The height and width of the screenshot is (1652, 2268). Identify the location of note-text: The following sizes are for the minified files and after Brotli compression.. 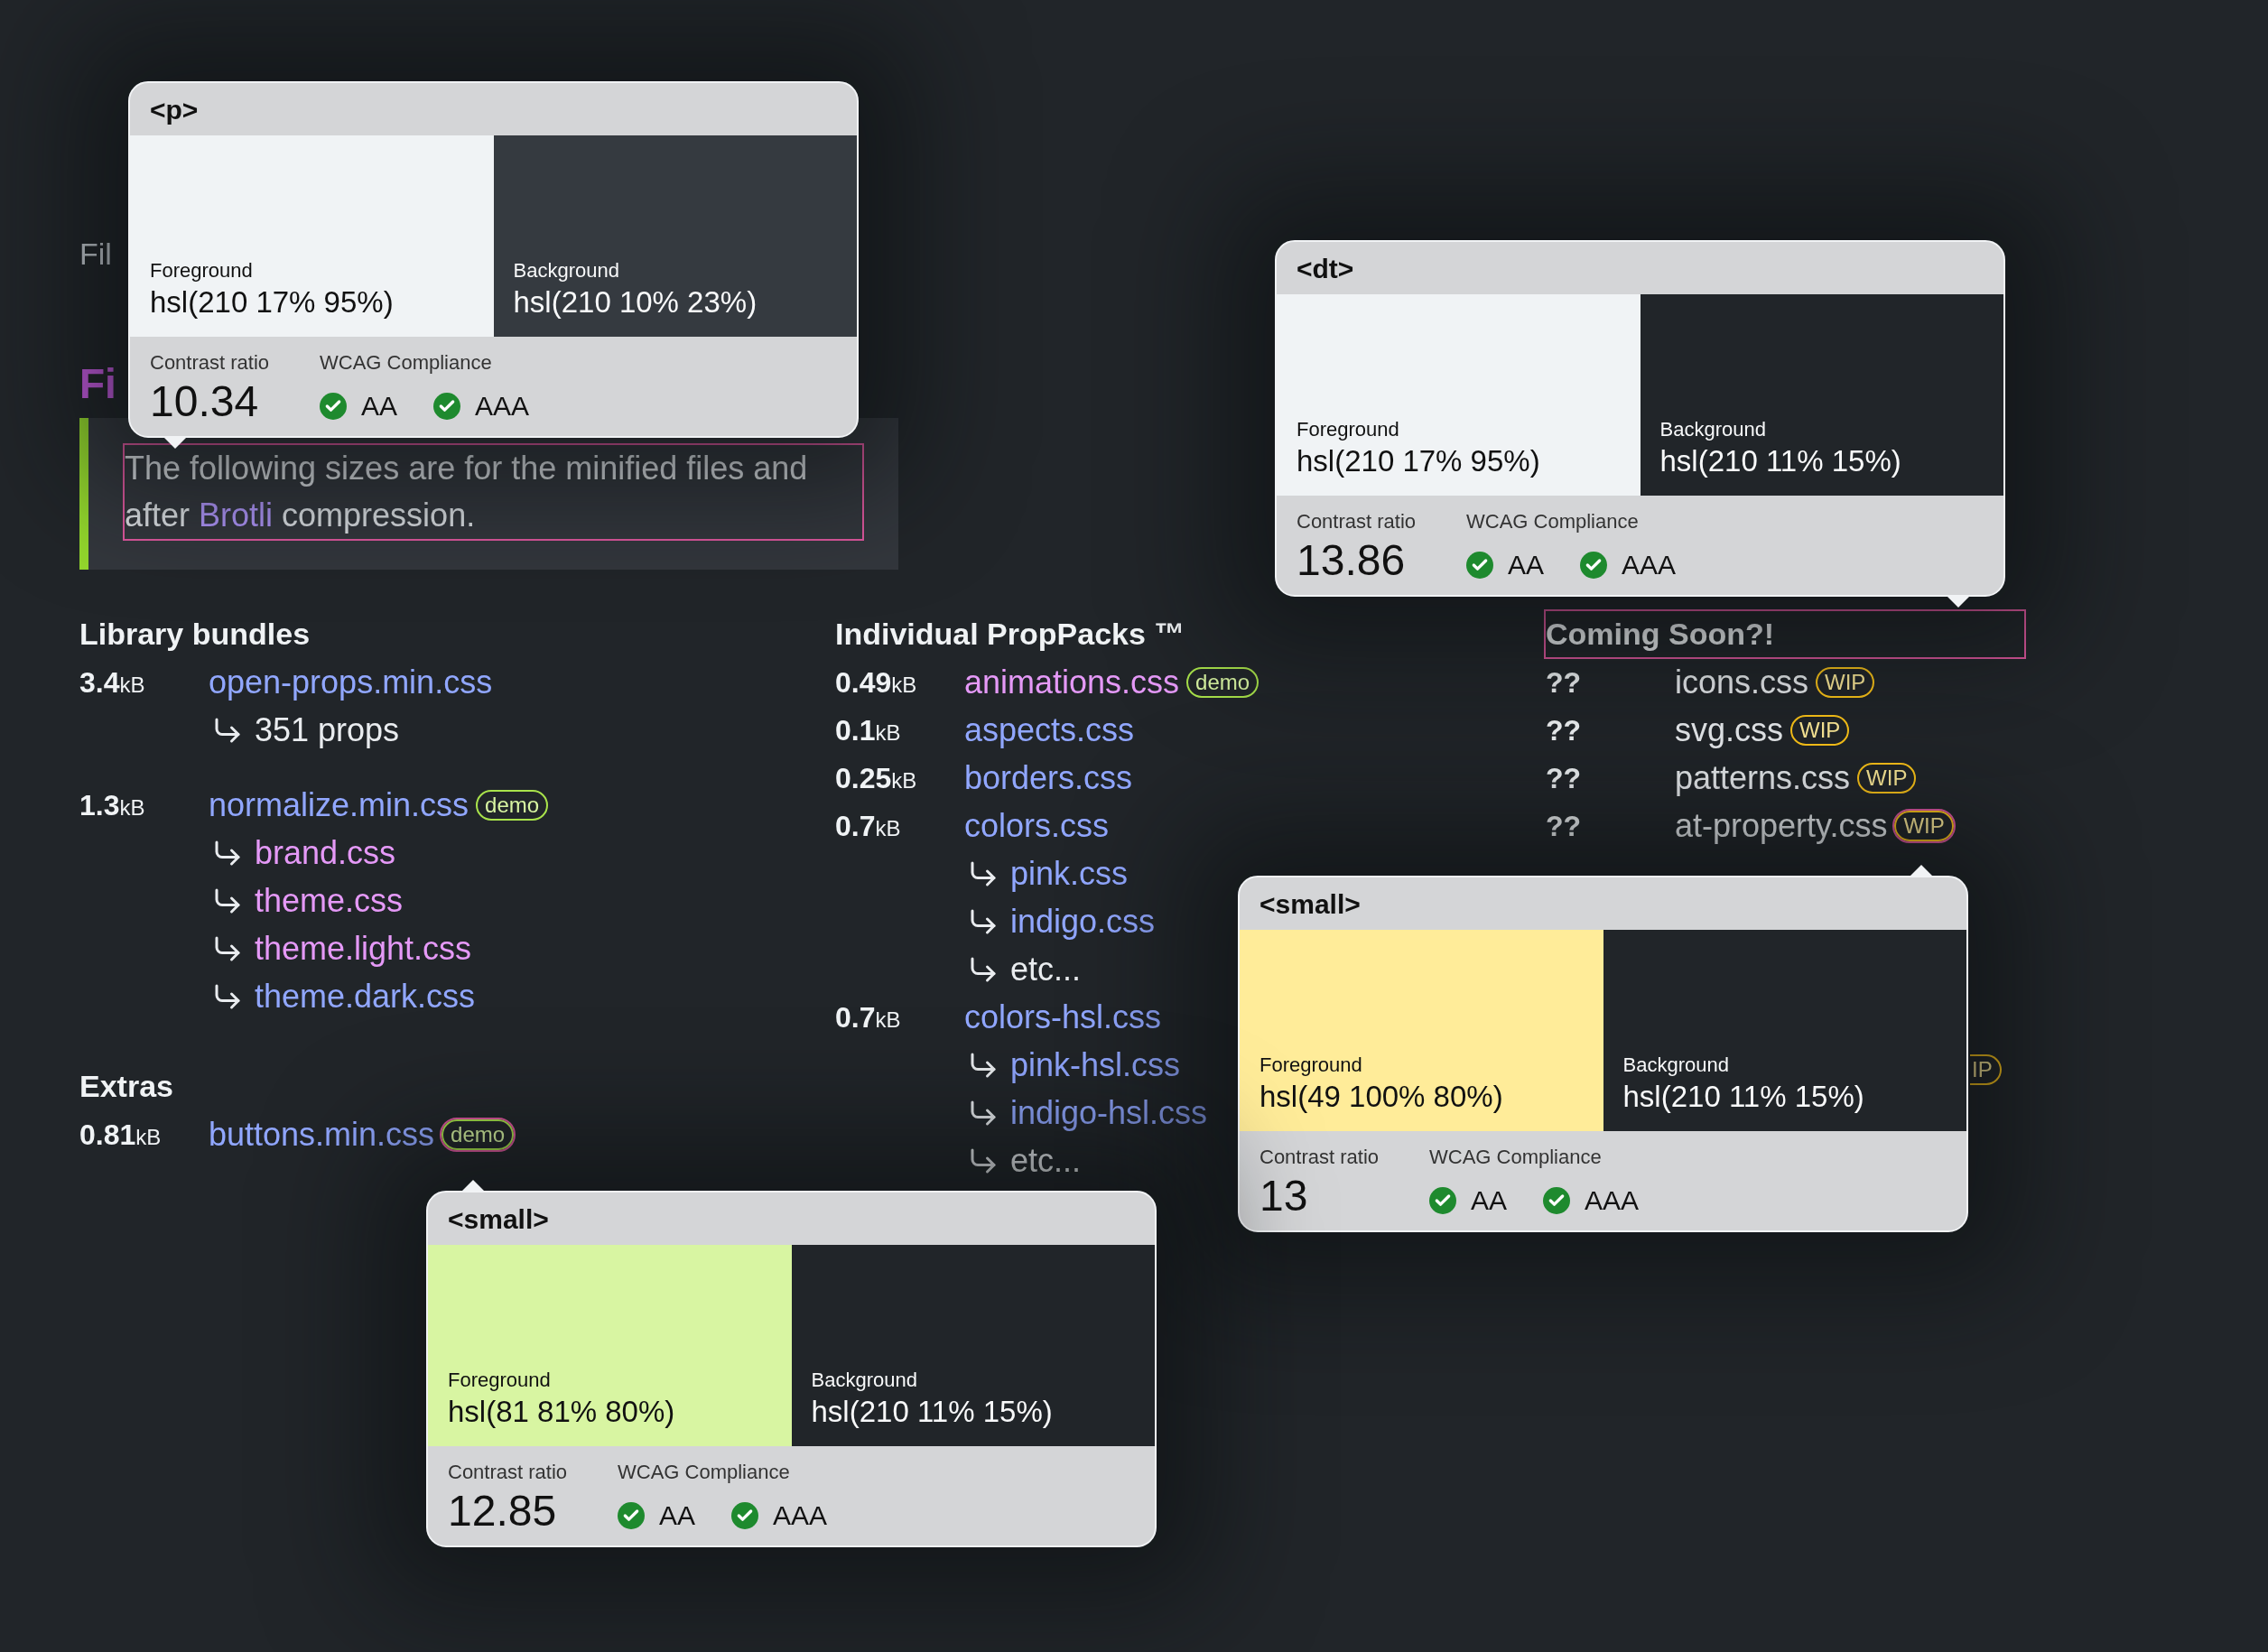
(493, 492).